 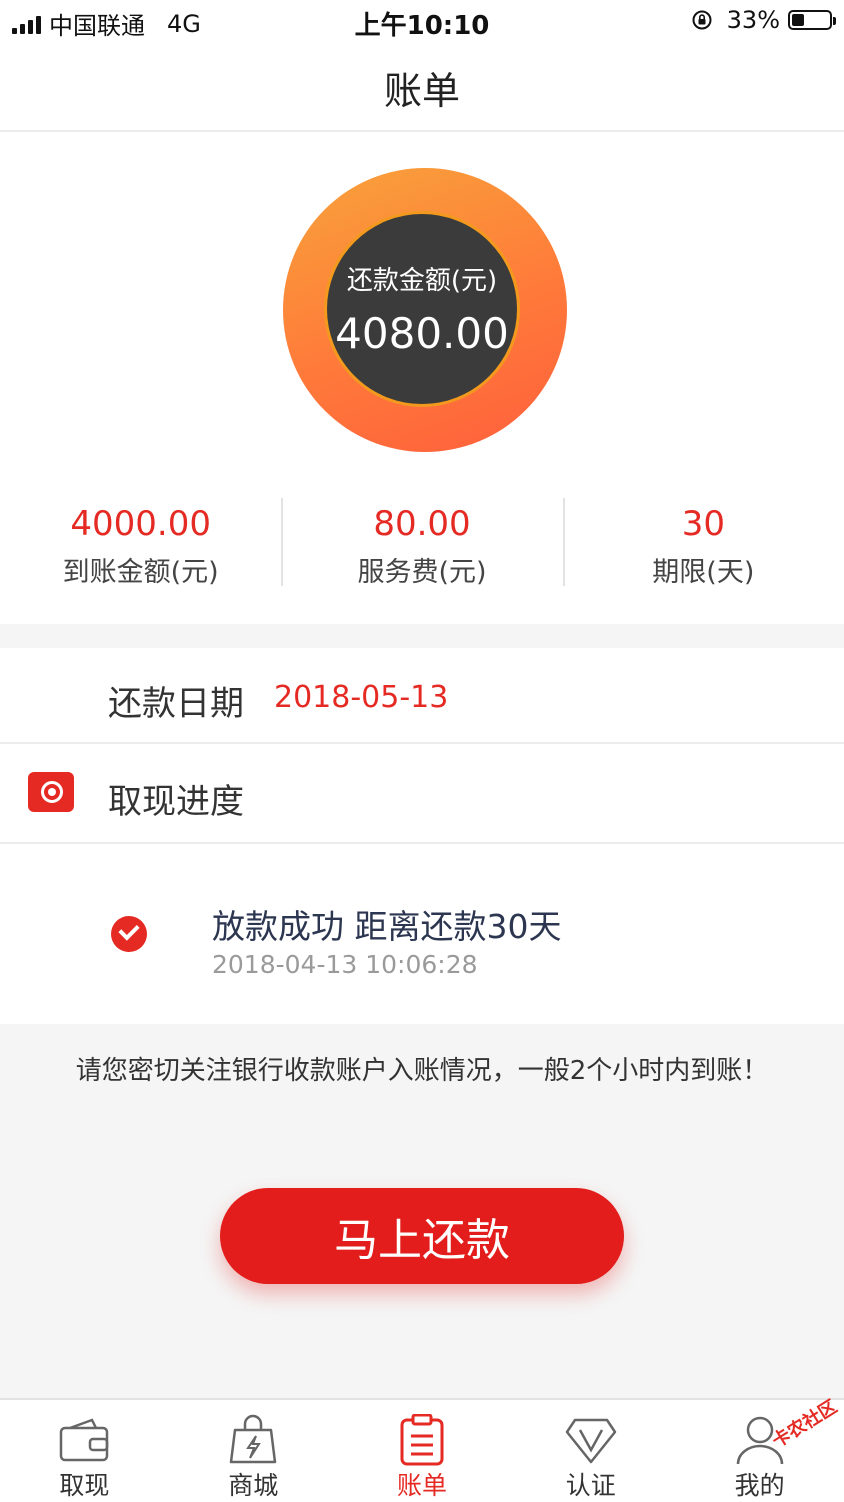 What do you see at coordinates (703, 524) in the screenshot?
I see `stat-value: 30` at bounding box center [703, 524].